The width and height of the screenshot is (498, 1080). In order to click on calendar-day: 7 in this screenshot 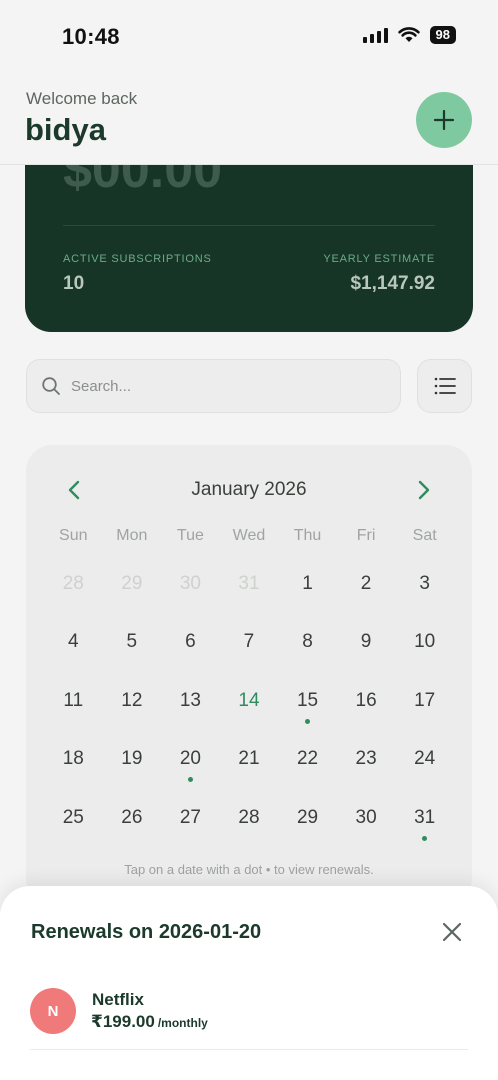, I will do `click(249, 642)`.